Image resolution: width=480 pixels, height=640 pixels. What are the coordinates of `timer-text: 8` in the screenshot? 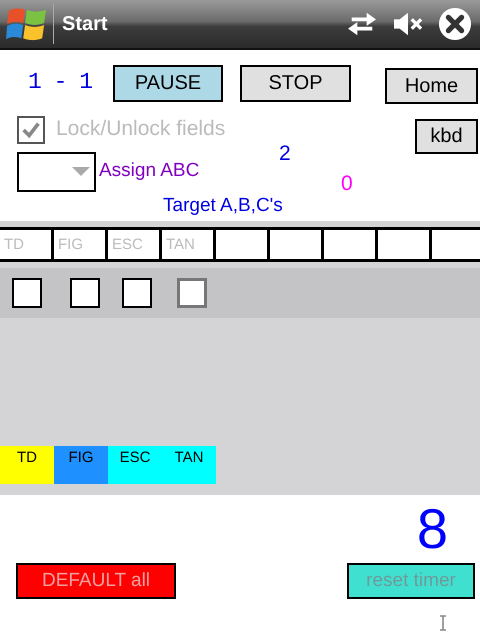 It's located at (432, 529).